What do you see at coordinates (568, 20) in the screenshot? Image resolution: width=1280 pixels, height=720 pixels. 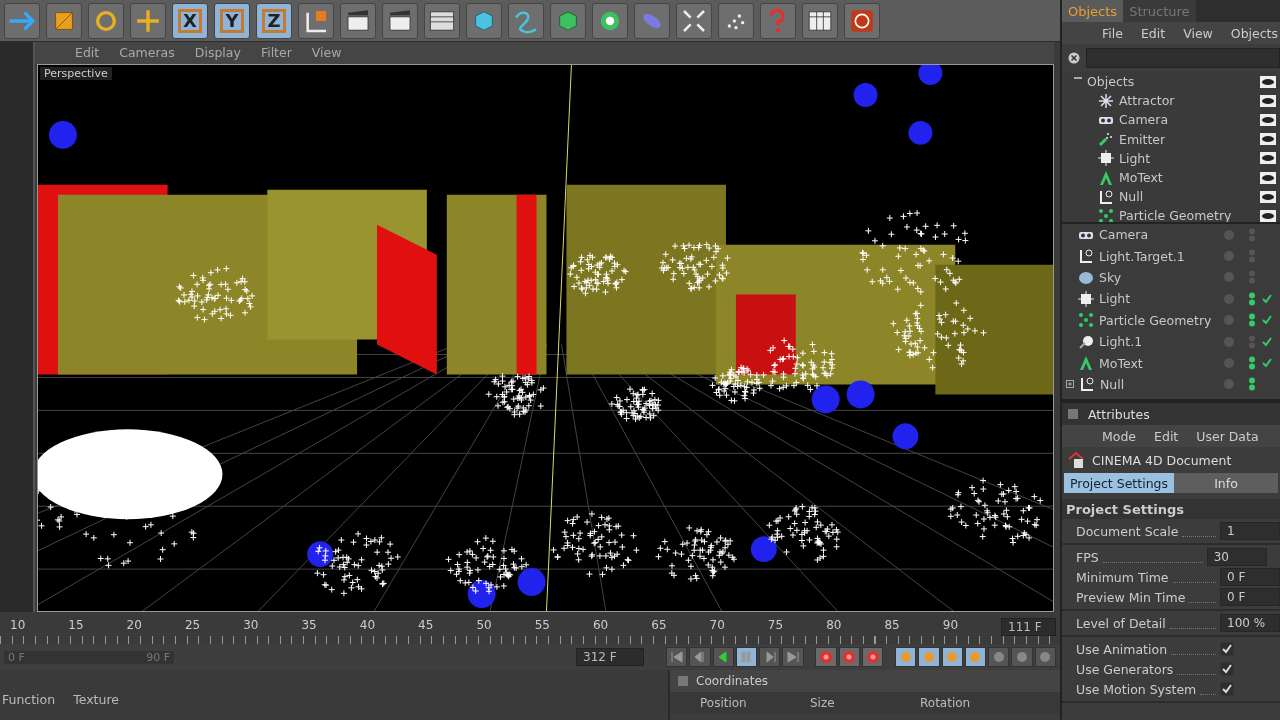 I see `nurbs-button` at bounding box center [568, 20].